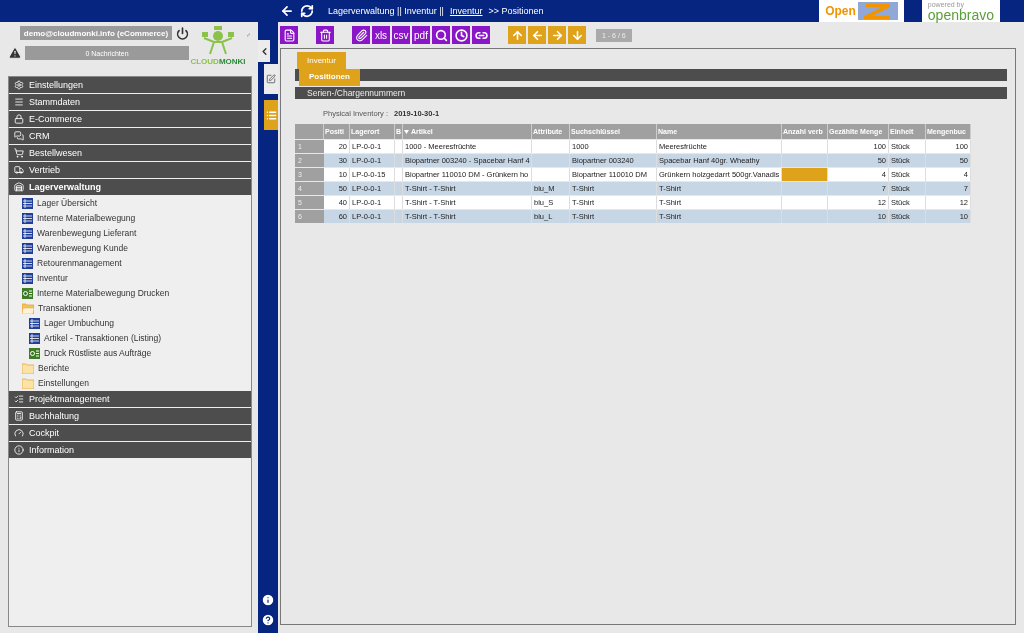 The width and height of the screenshot is (1024, 633). I want to click on arrow-down-icon, so click(577, 35).